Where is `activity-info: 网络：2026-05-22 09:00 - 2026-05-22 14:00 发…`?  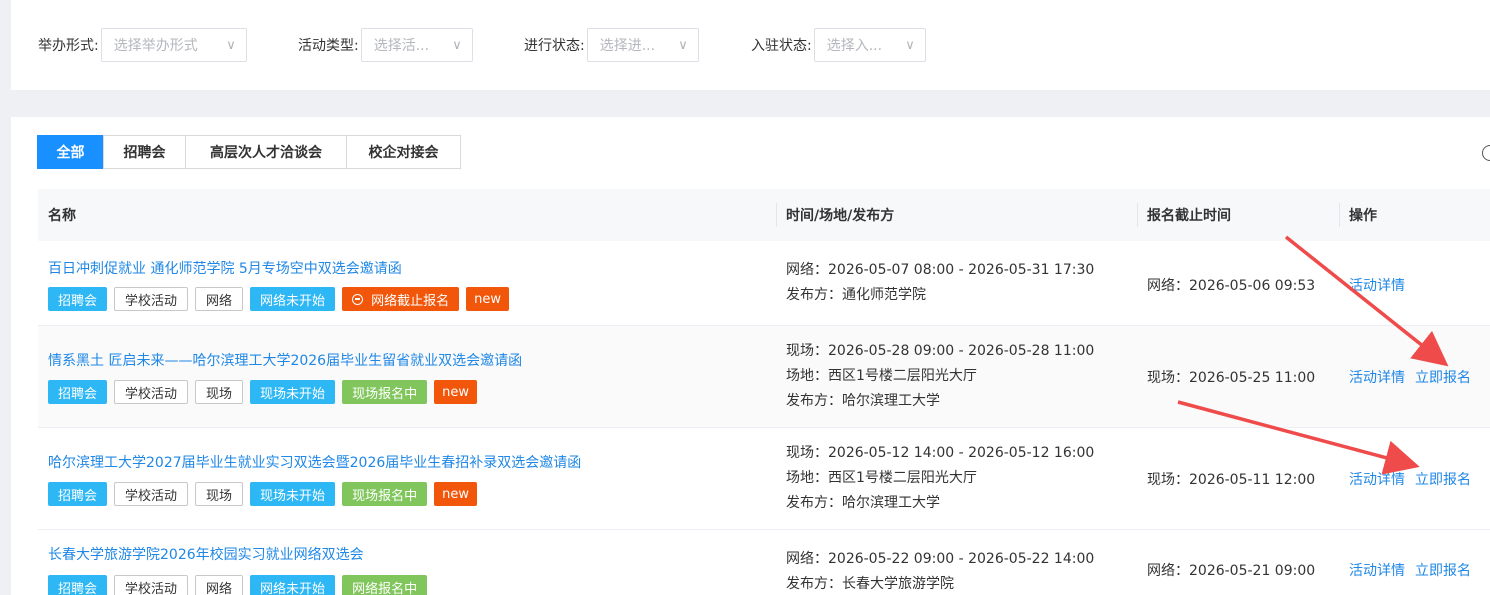
activity-info: 网络：2026-05-22 09:00 - 2026-05-22 14:00 发… is located at coordinates (940, 571).